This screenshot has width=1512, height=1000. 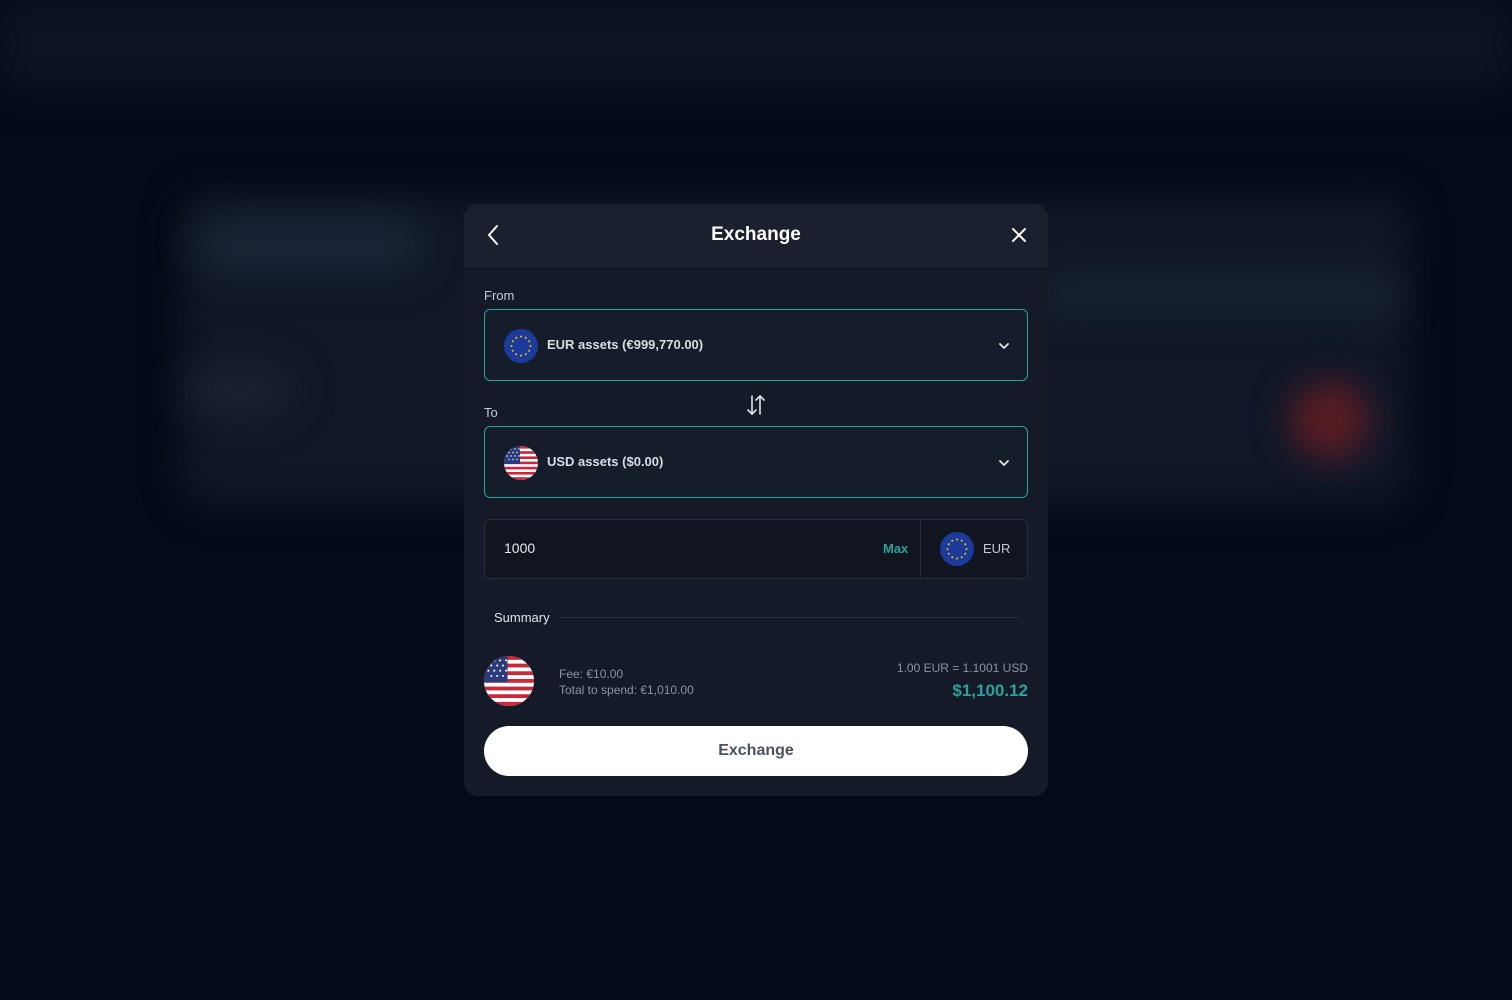 I want to click on modal-header: Exchange, so click(x=756, y=235).